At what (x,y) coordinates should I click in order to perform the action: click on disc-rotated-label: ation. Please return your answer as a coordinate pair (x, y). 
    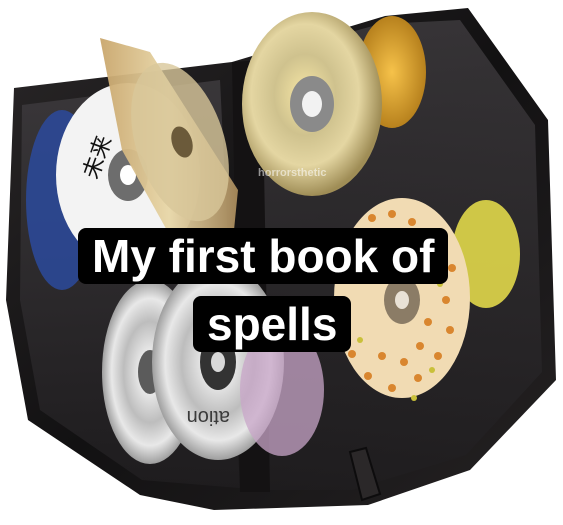
    Looking at the image, I should click on (208, 417).